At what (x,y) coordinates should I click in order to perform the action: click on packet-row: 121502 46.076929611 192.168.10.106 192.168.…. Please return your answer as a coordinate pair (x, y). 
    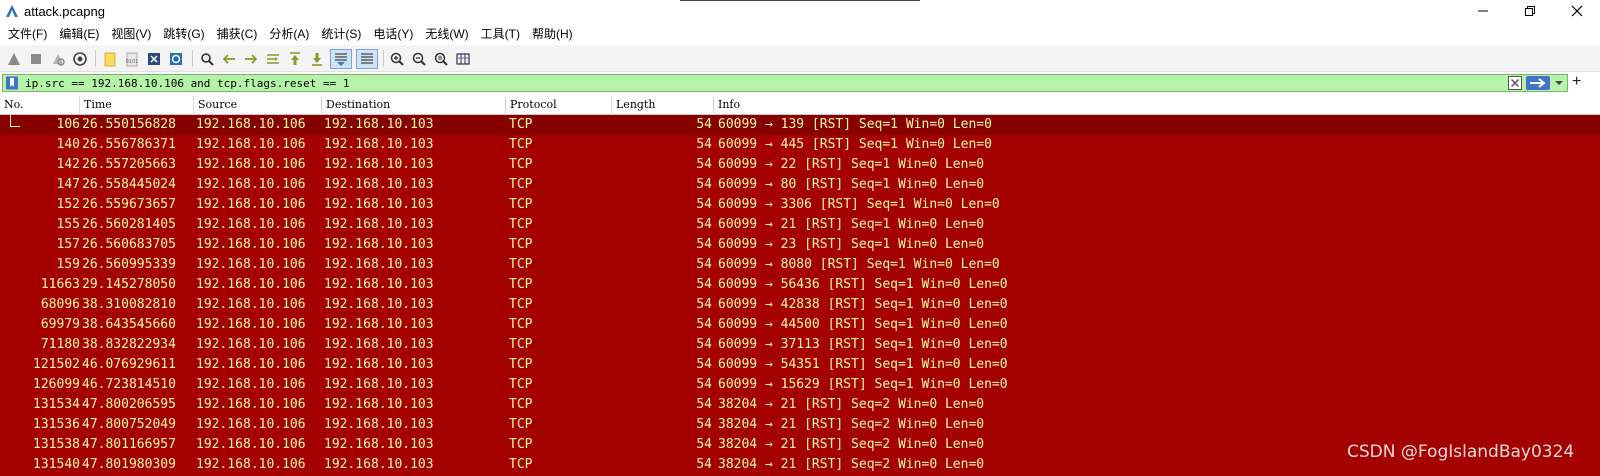
    Looking at the image, I should click on (800, 365).